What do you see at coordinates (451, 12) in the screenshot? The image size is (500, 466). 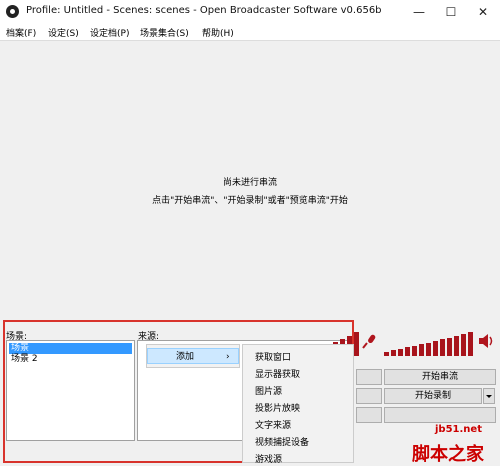 I see `maximize-button: ☐` at bounding box center [451, 12].